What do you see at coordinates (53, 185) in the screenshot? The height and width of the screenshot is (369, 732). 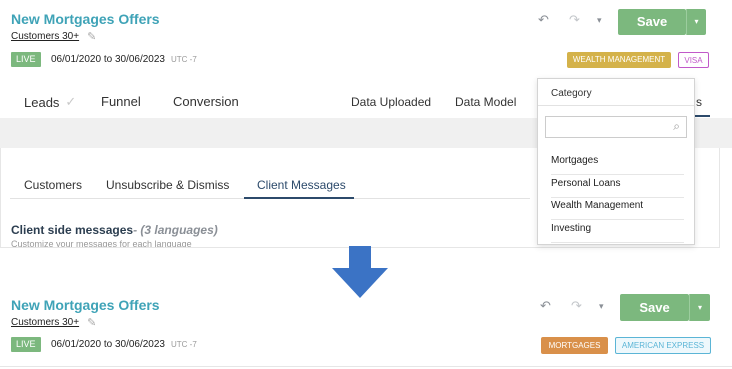 I see `subtab-customers: Customers` at bounding box center [53, 185].